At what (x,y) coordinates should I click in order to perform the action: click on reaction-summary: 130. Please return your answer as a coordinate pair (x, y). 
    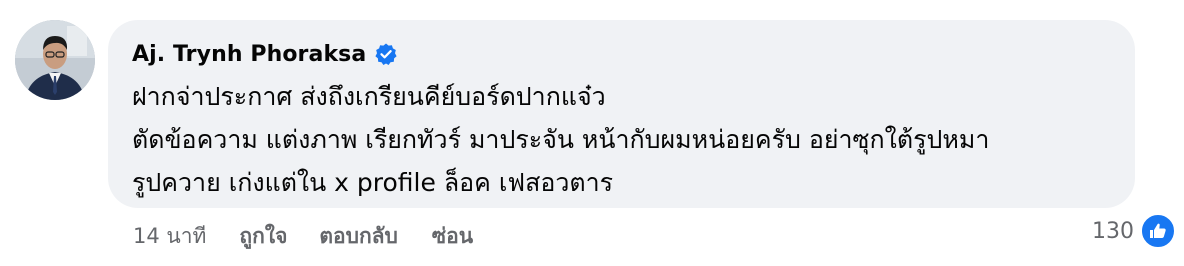
    Looking at the image, I should click on (1134, 231).